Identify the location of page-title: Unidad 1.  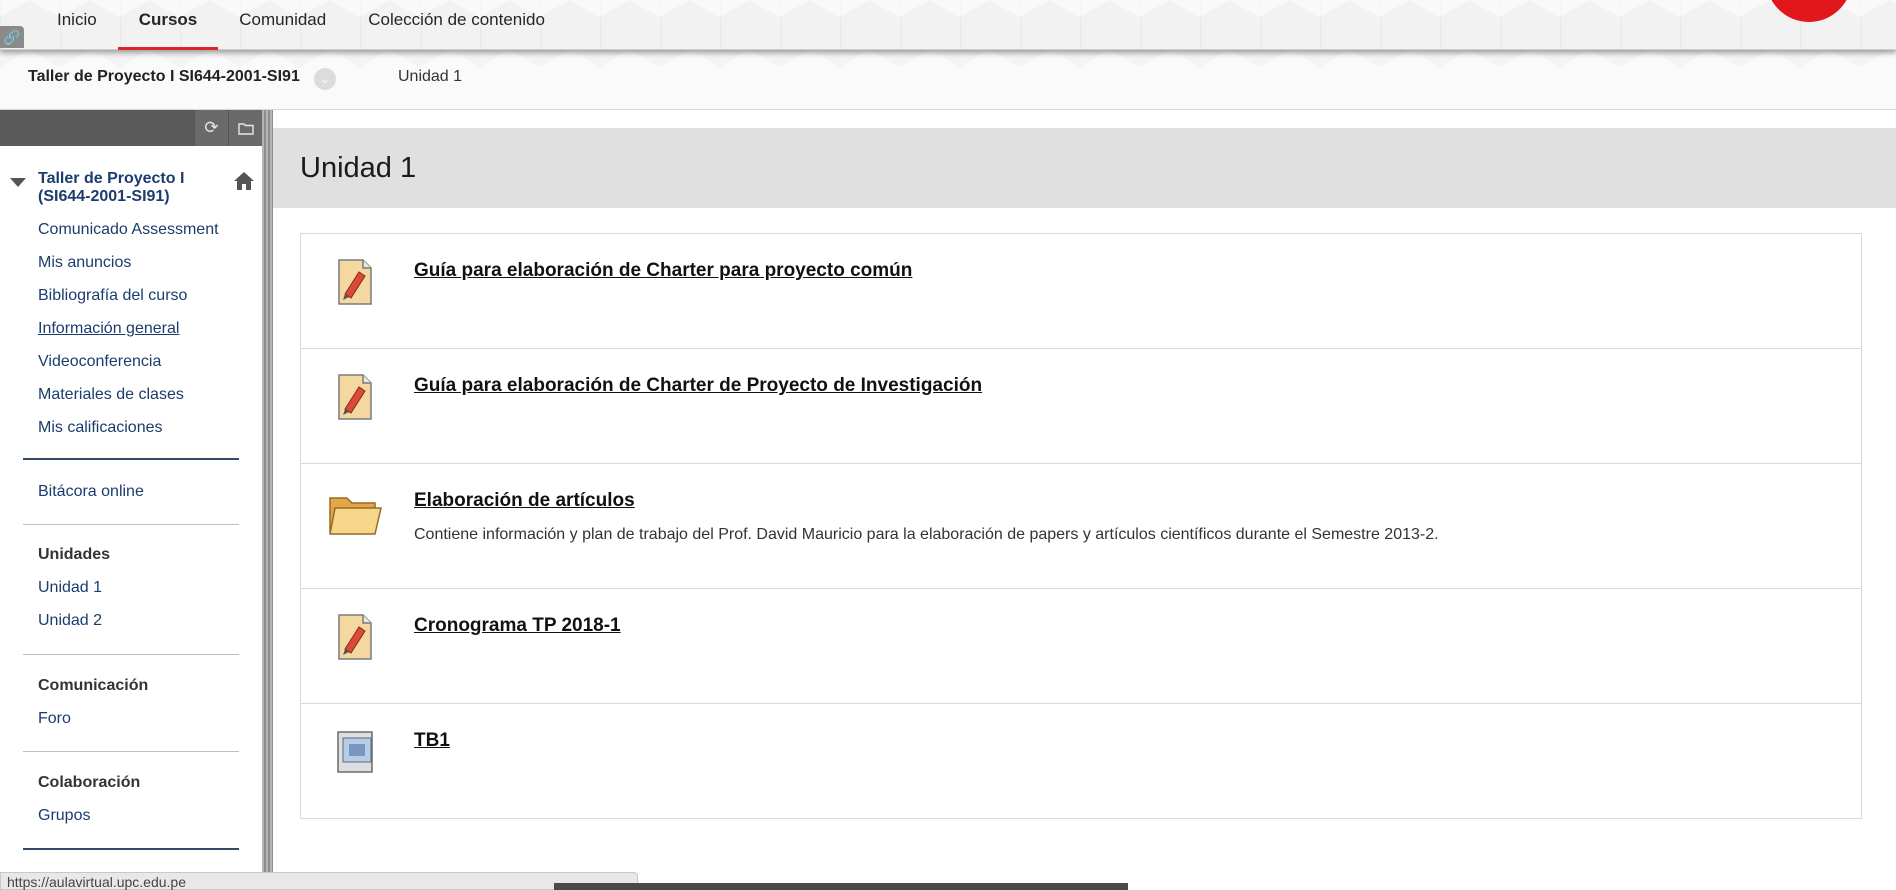
(358, 168).